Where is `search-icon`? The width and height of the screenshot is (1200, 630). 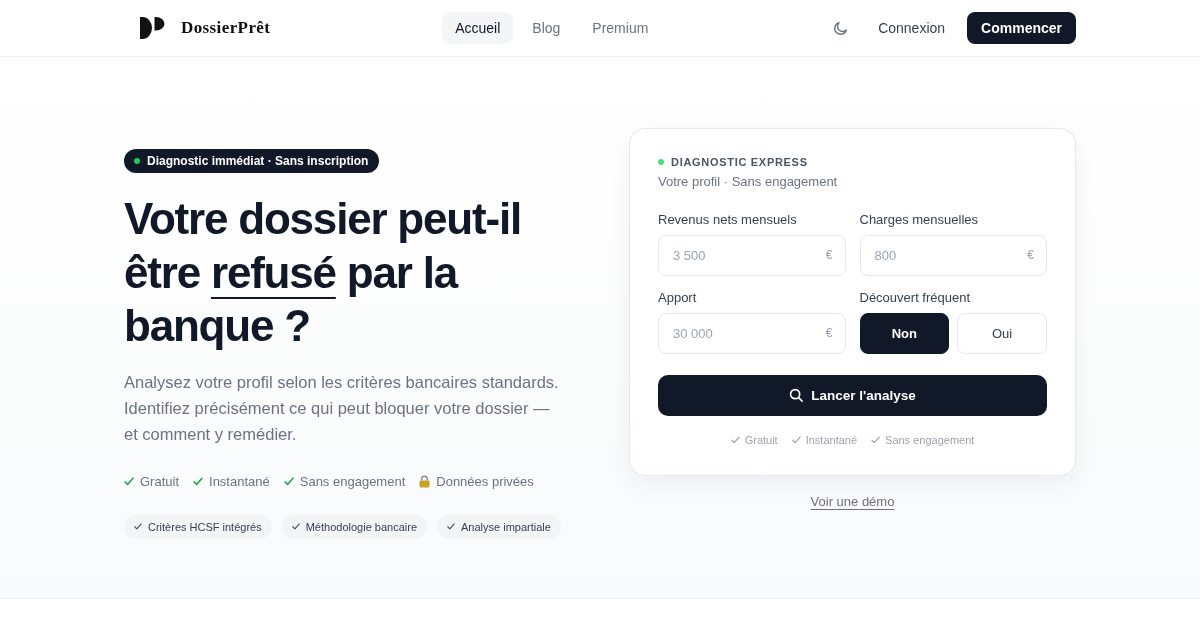
search-icon is located at coordinates (796, 395).